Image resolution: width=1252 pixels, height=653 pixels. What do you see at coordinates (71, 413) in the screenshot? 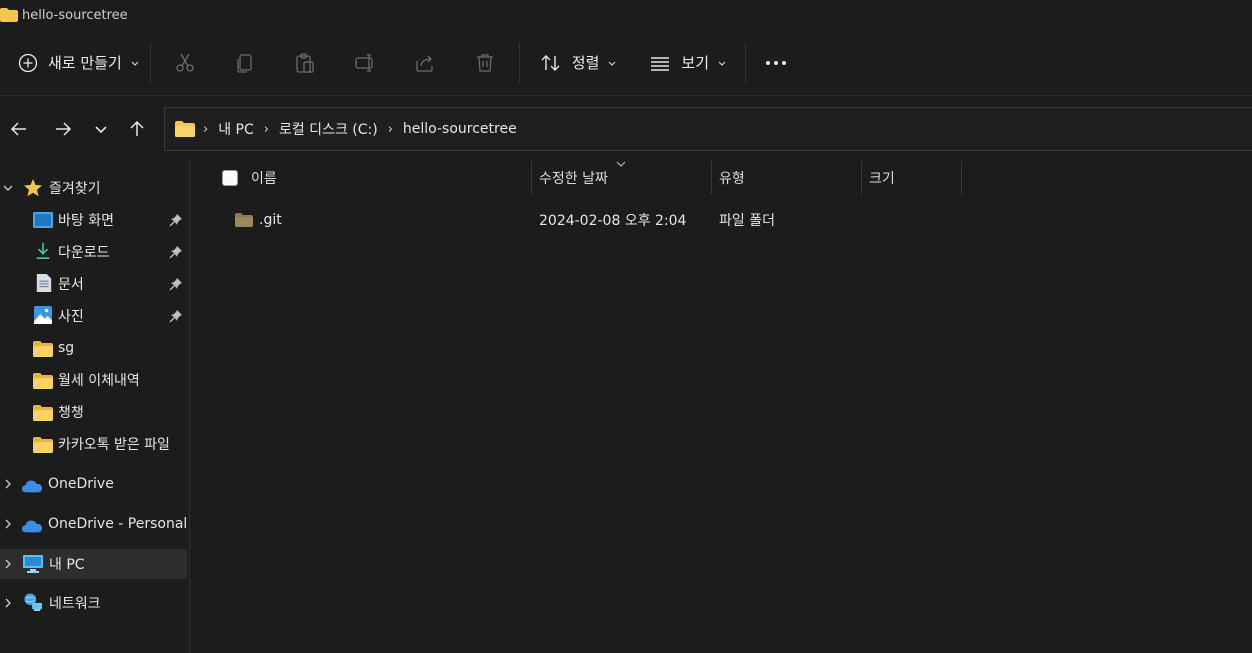
I see `sidebar-item-label: 챙챙` at bounding box center [71, 413].